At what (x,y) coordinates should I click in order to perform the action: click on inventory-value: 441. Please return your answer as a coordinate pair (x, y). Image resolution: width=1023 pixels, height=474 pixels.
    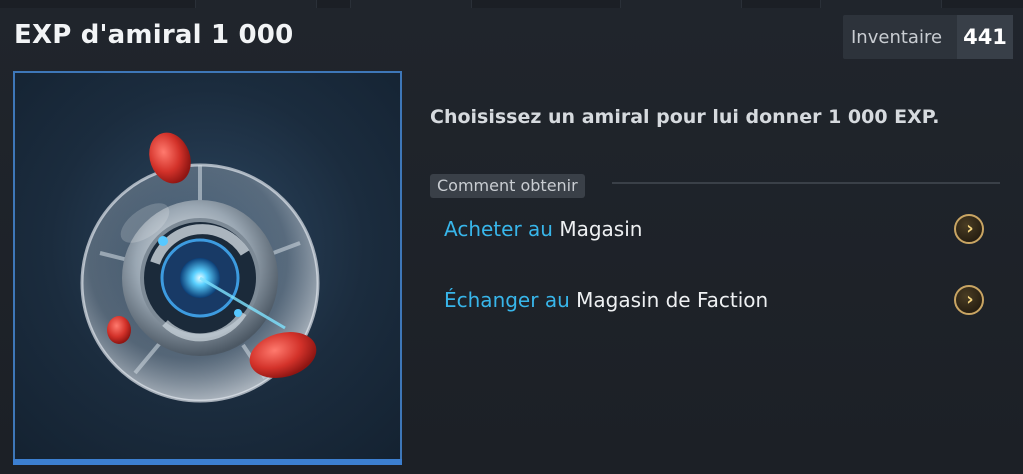
    Looking at the image, I should click on (985, 37).